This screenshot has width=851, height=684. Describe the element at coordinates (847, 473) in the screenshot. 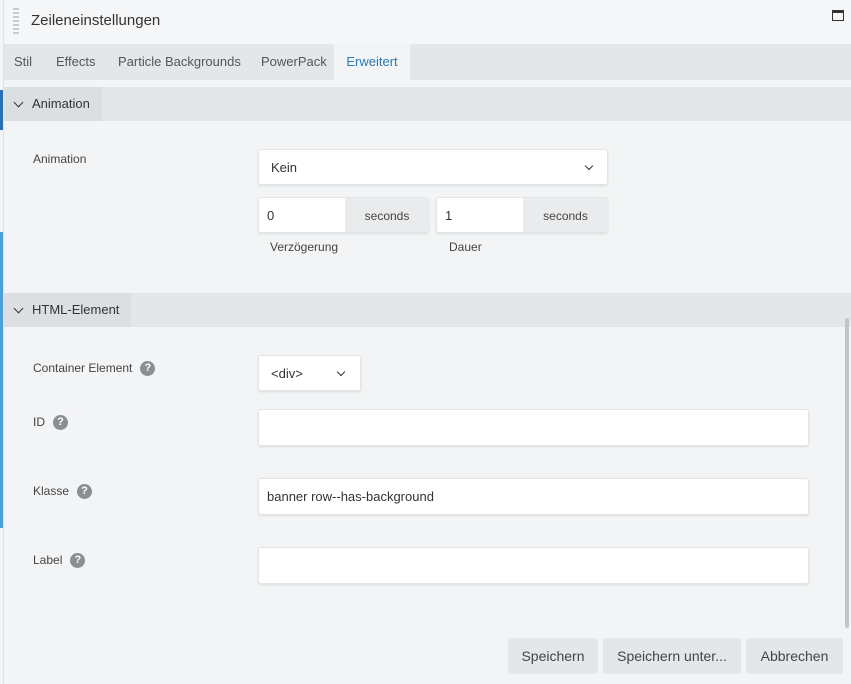

I see `scrollbar` at that location.